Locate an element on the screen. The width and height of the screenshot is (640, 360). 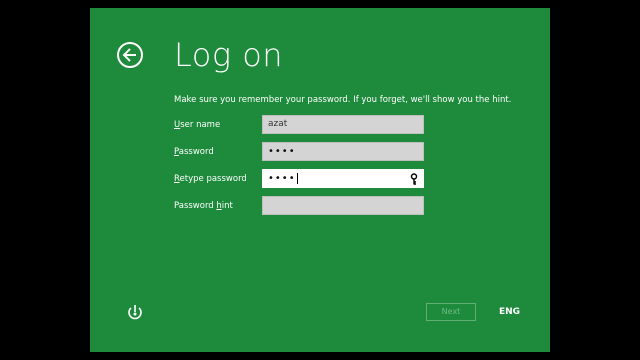
retype-password-input: •••• is located at coordinates (343, 178).